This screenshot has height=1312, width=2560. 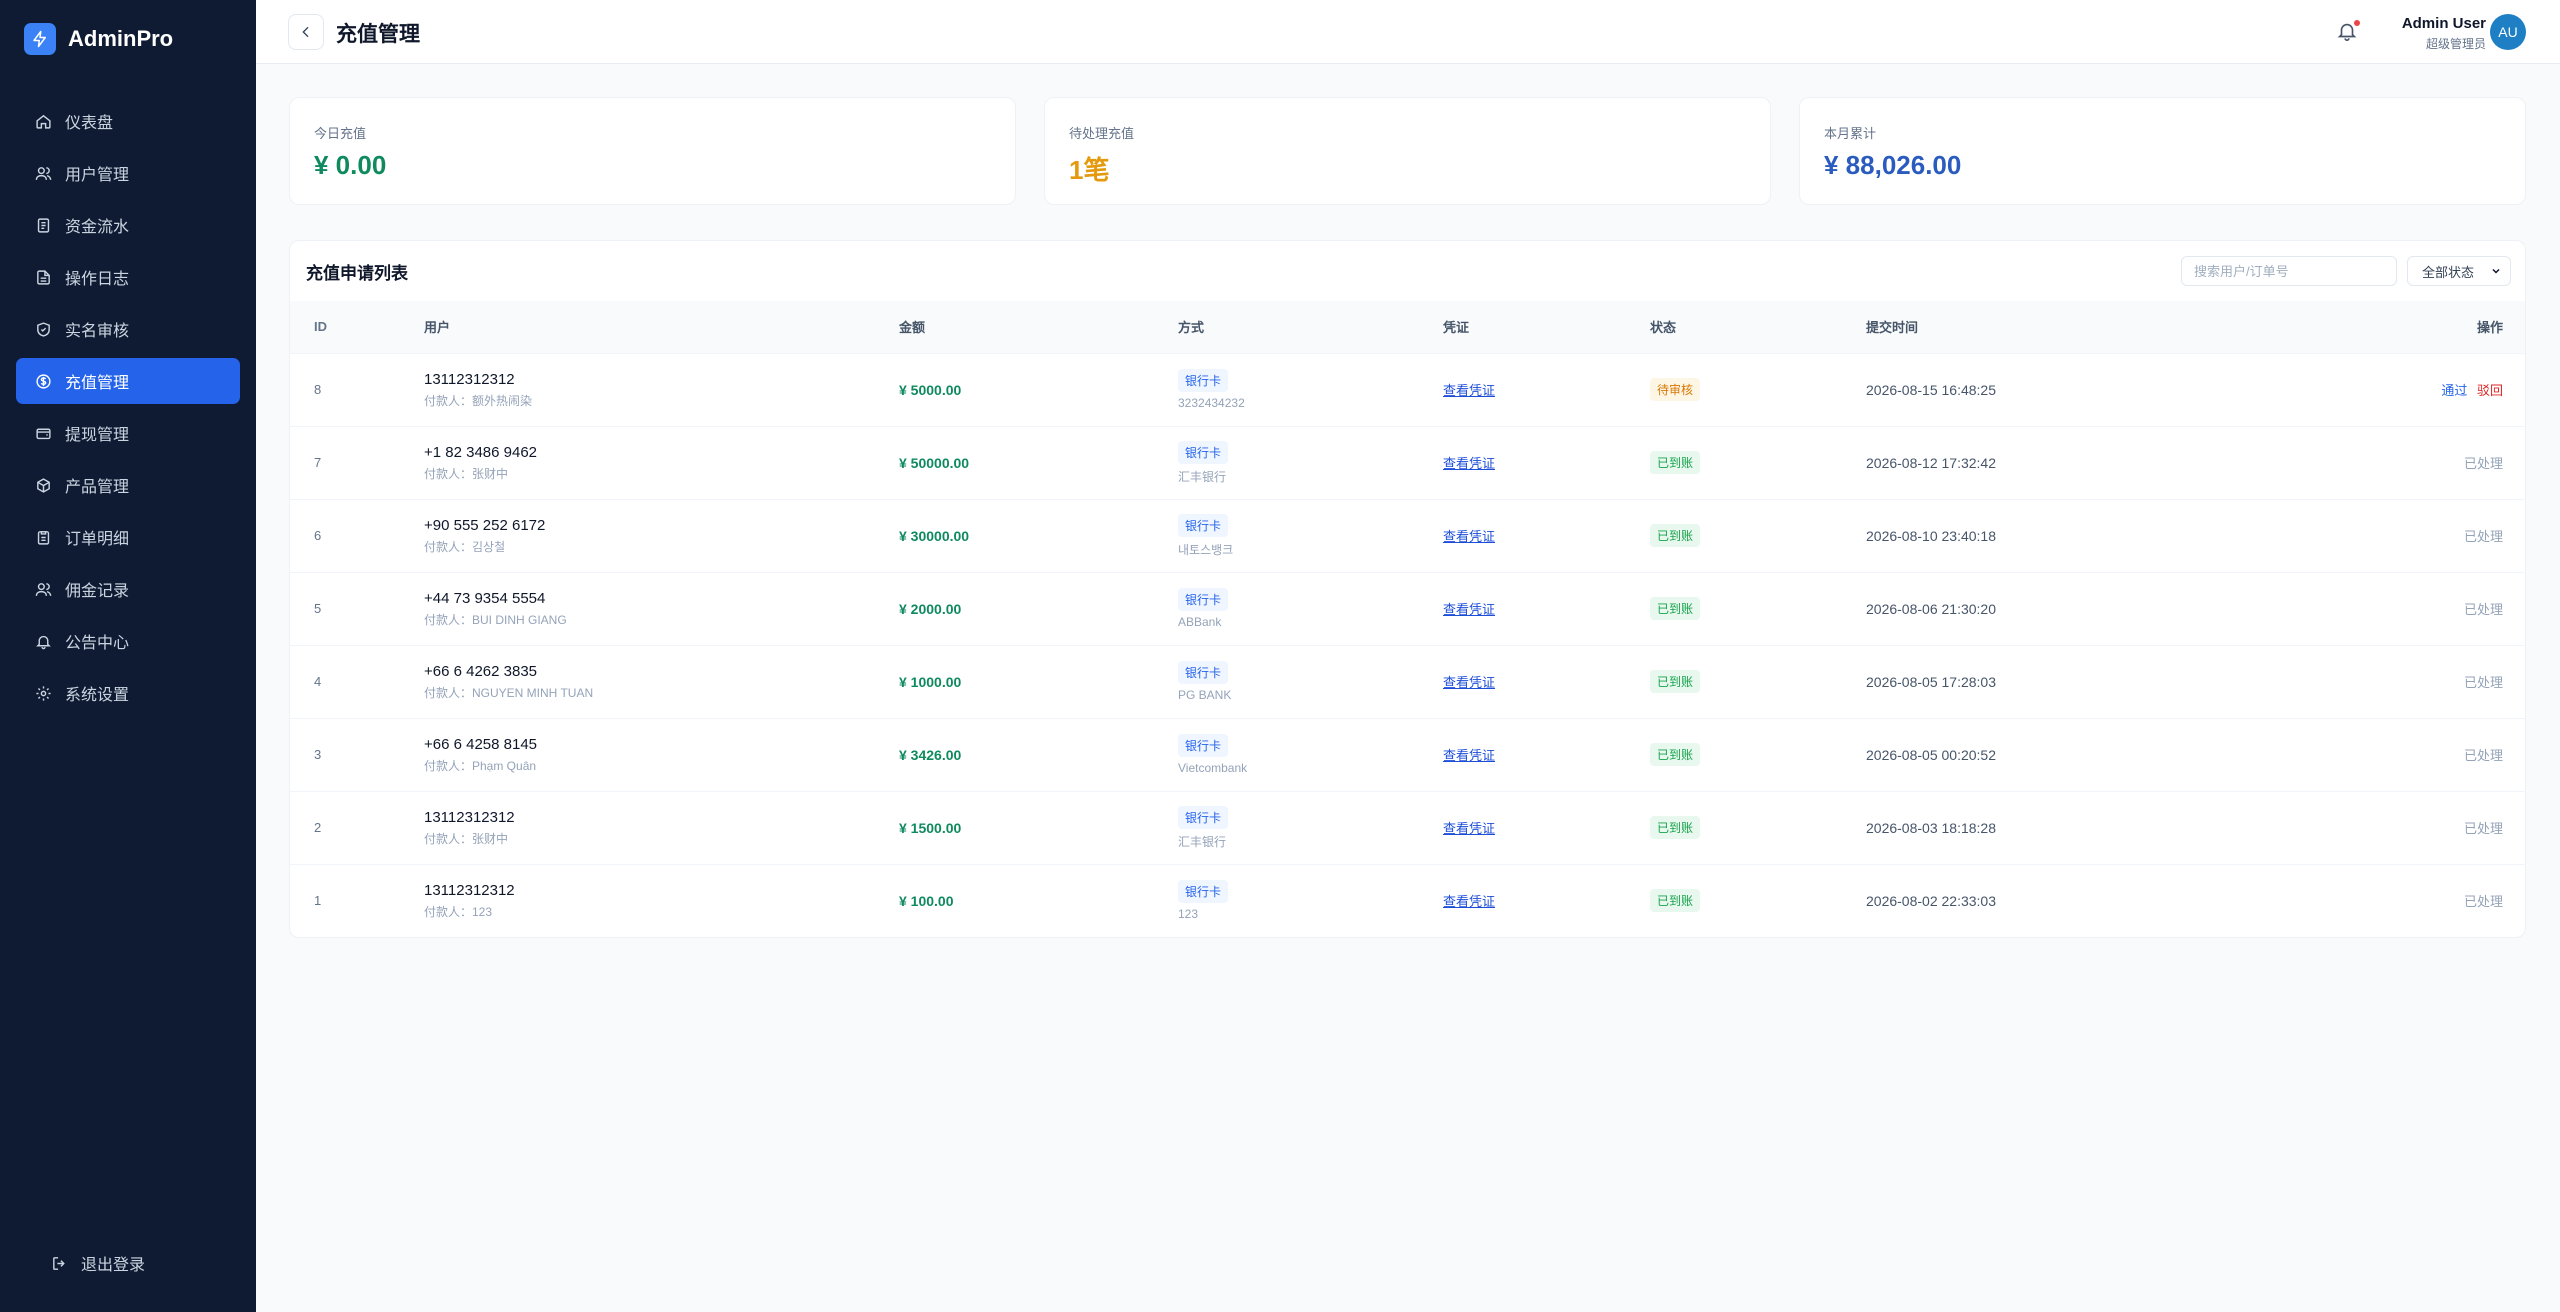 I want to click on cell-method: 银行卡 汇丰银行, so click(x=1310, y=827).